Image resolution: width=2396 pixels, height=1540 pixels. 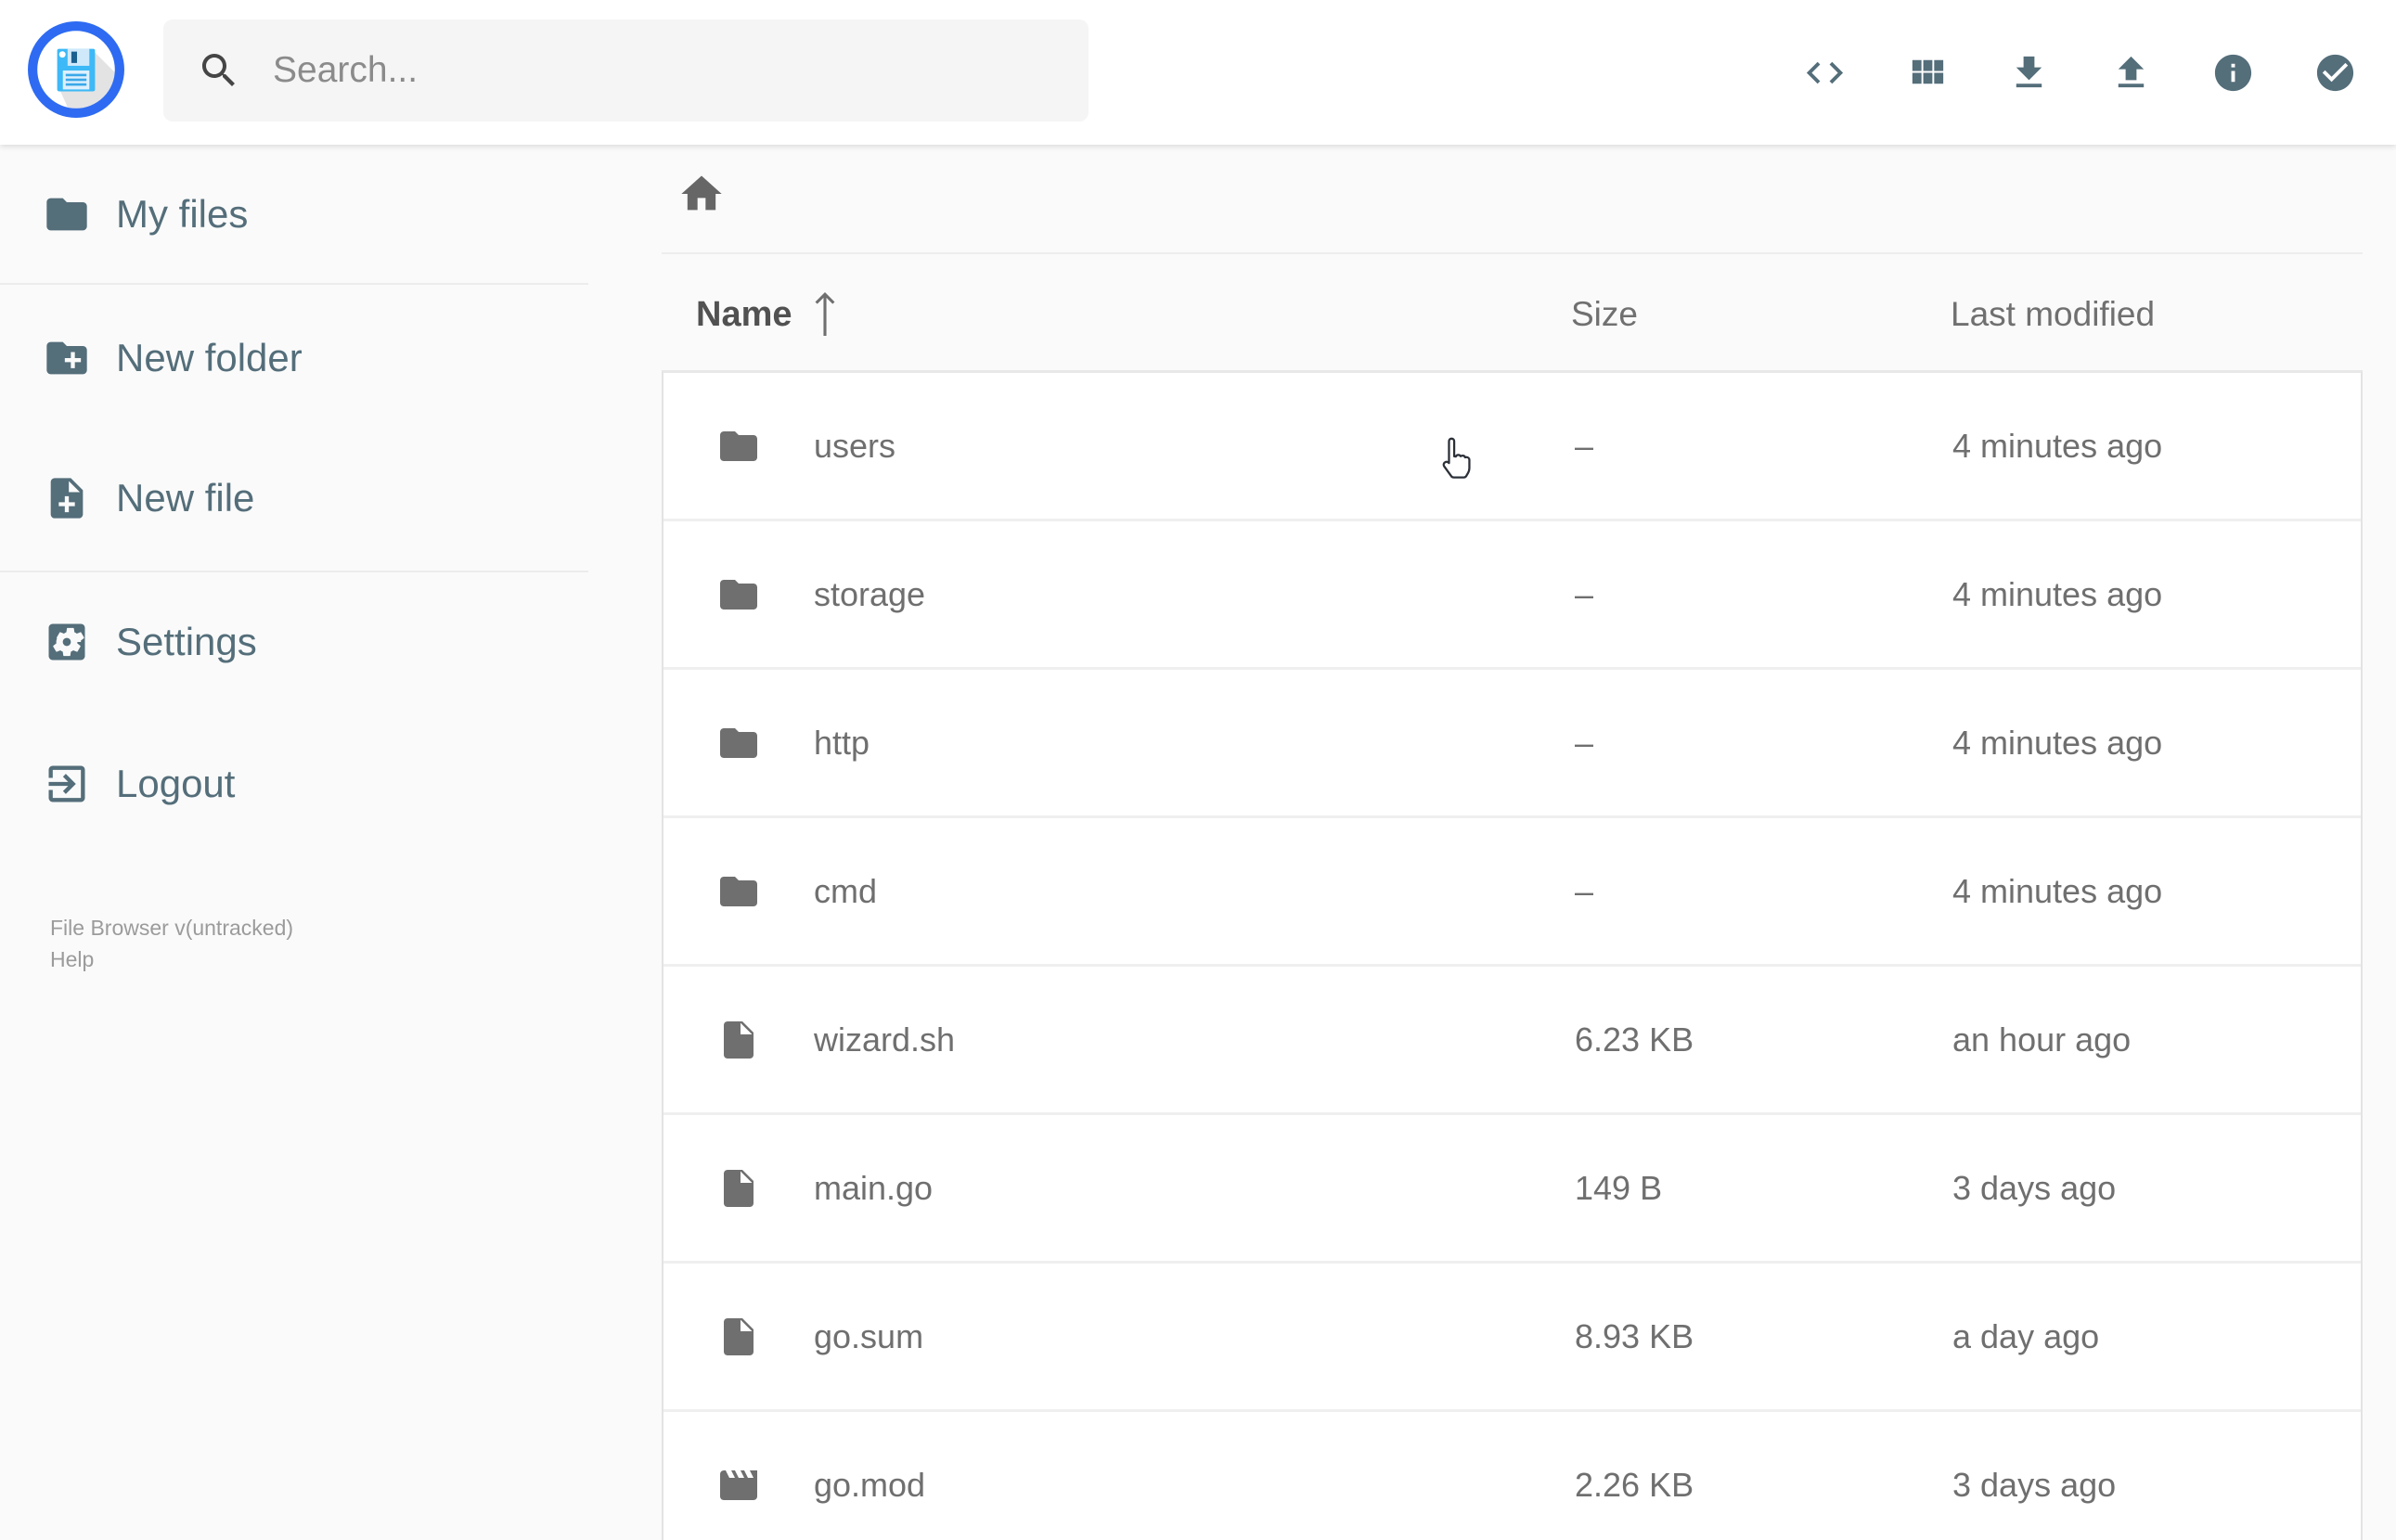 I want to click on file-row: go.sum 8.93 KB a day ago, so click(x=1512, y=1338).